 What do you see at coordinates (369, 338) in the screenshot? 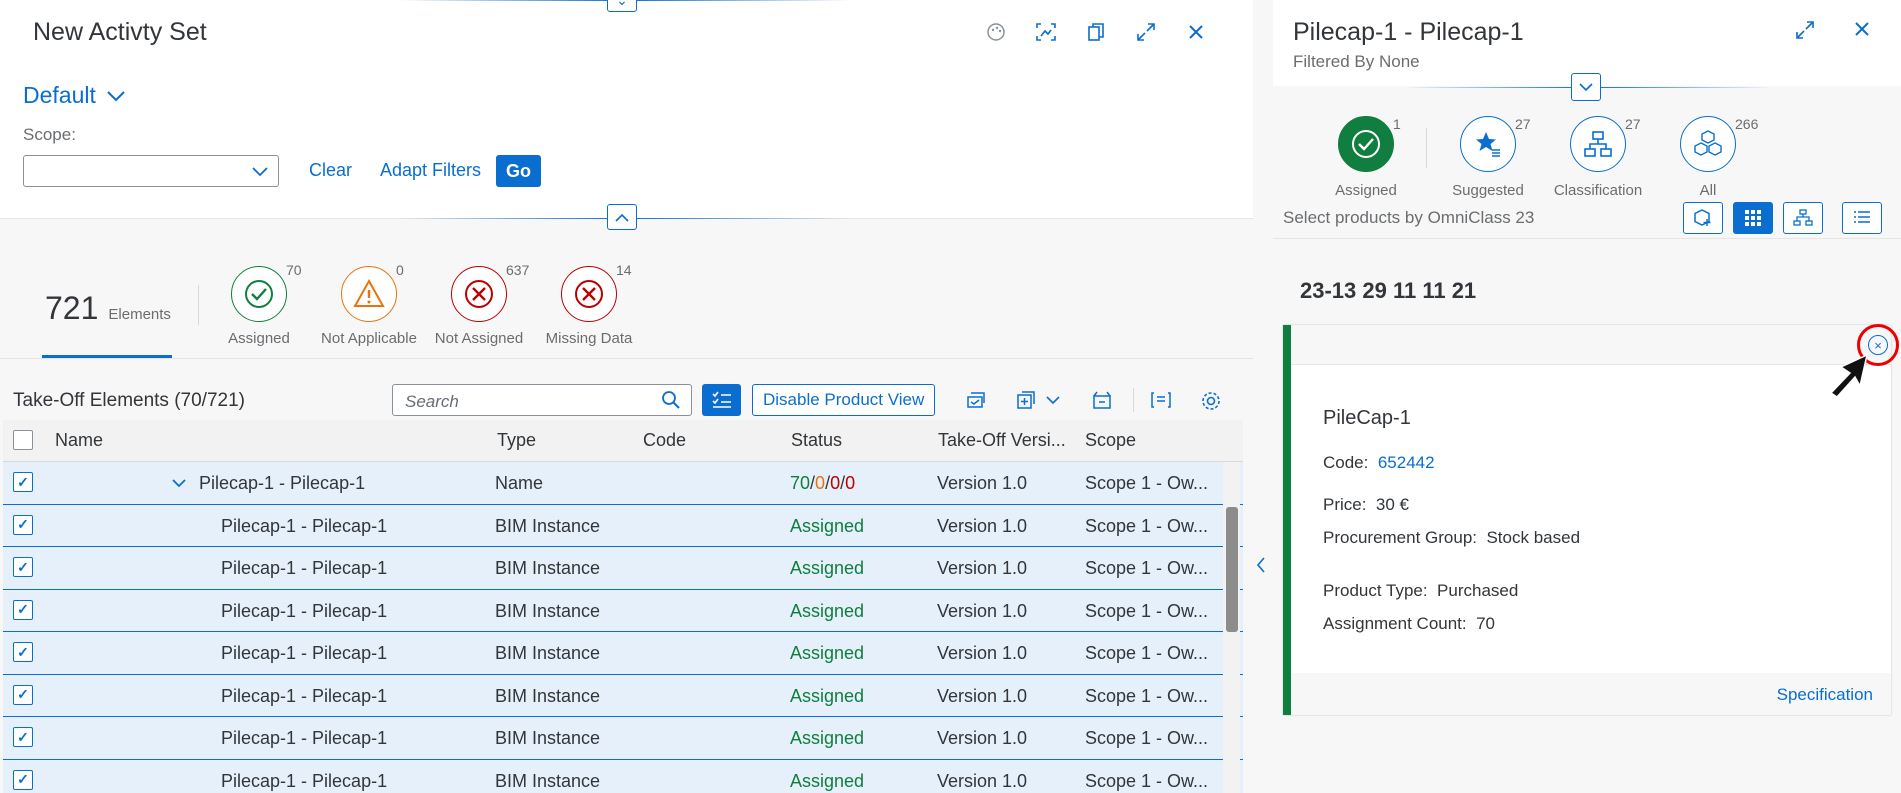
I see `kpi-label: Not Applicable` at bounding box center [369, 338].